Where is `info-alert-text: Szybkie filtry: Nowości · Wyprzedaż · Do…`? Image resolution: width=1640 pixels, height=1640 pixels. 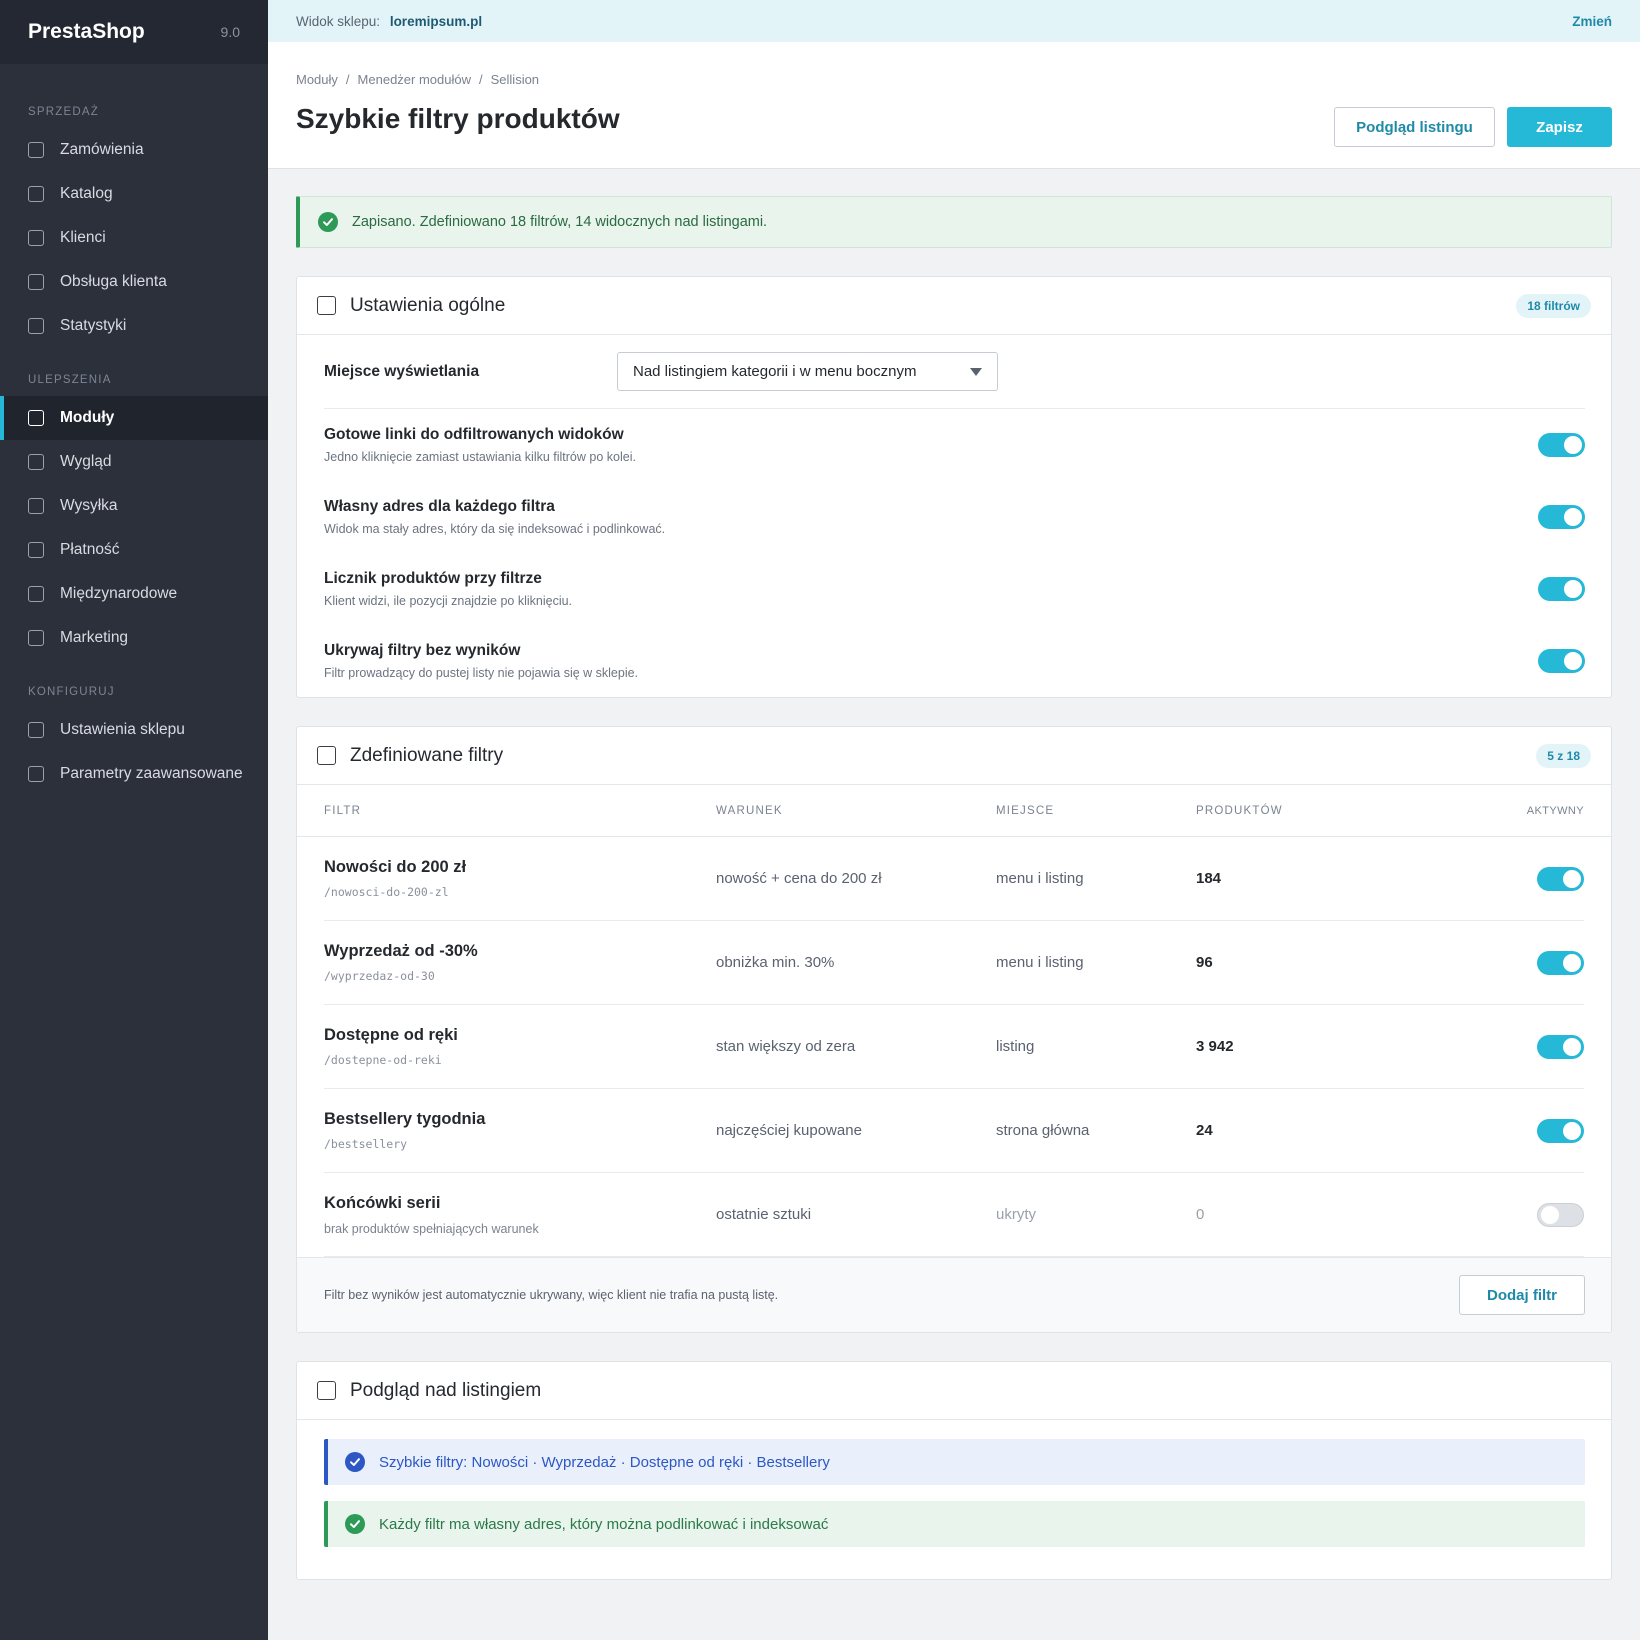 info-alert-text: Szybkie filtry: Nowości · Wyprzedaż · Do… is located at coordinates (604, 1462).